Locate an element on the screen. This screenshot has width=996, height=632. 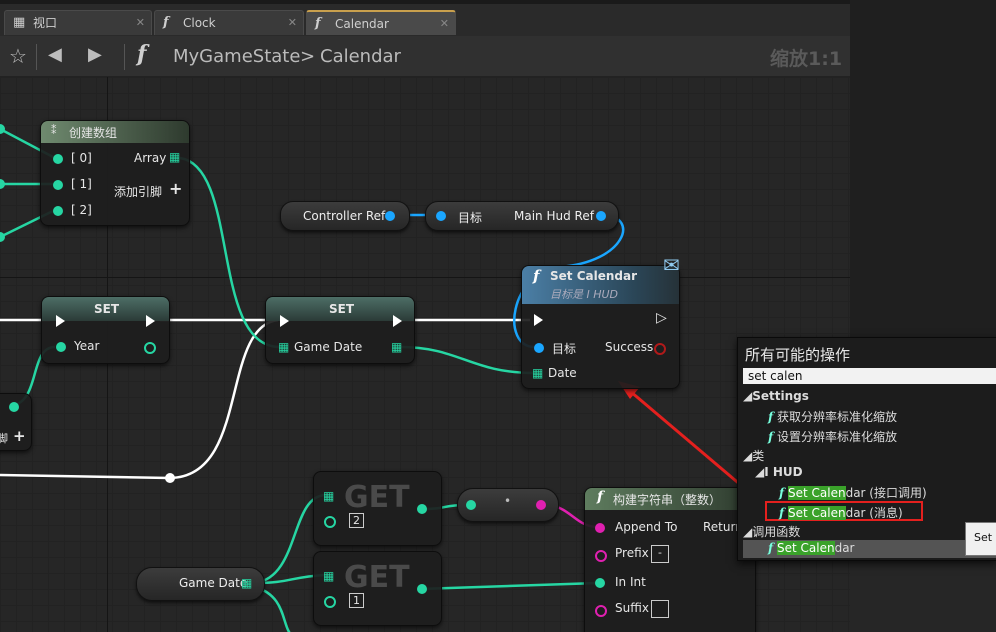
reroute-node is located at coordinates (170, 478).